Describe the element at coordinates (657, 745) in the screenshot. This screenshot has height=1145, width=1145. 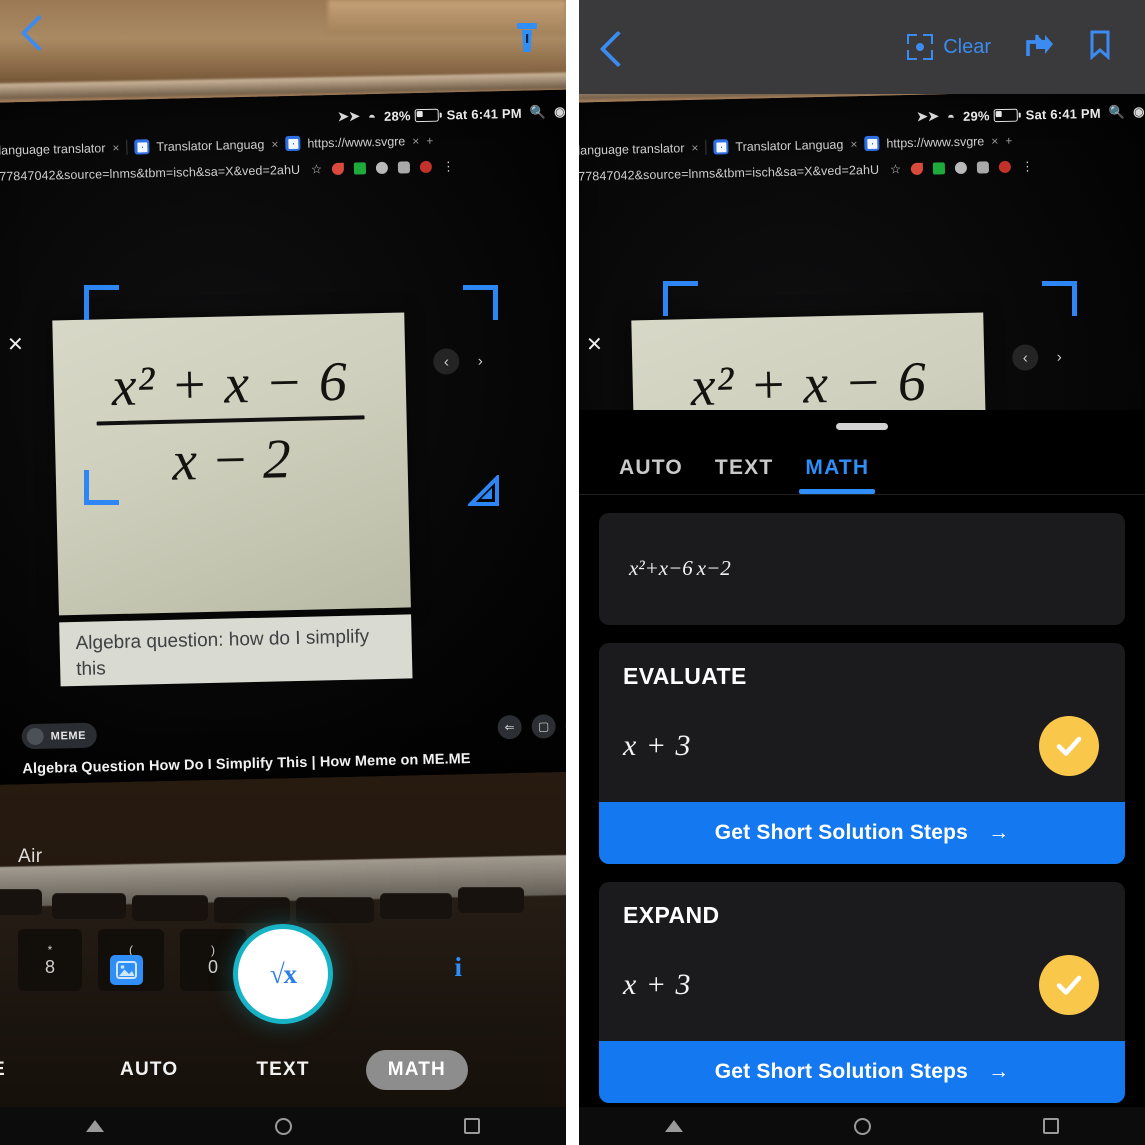
I see `evaluate-result: x + 3` at that location.